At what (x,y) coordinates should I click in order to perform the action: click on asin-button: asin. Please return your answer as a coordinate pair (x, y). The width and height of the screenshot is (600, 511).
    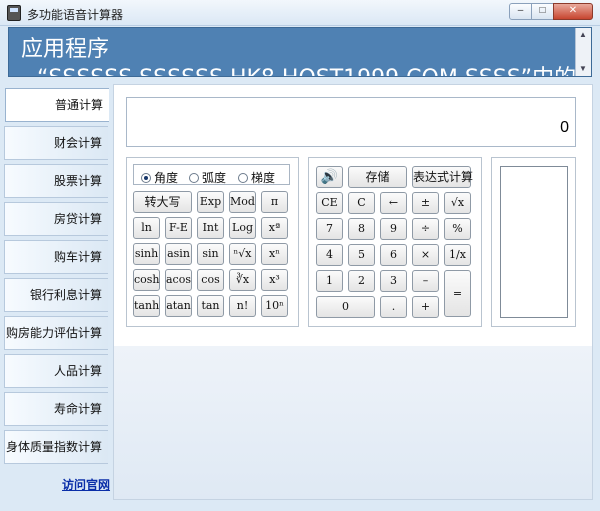
    Looking at the image, I should click on (178, 254).